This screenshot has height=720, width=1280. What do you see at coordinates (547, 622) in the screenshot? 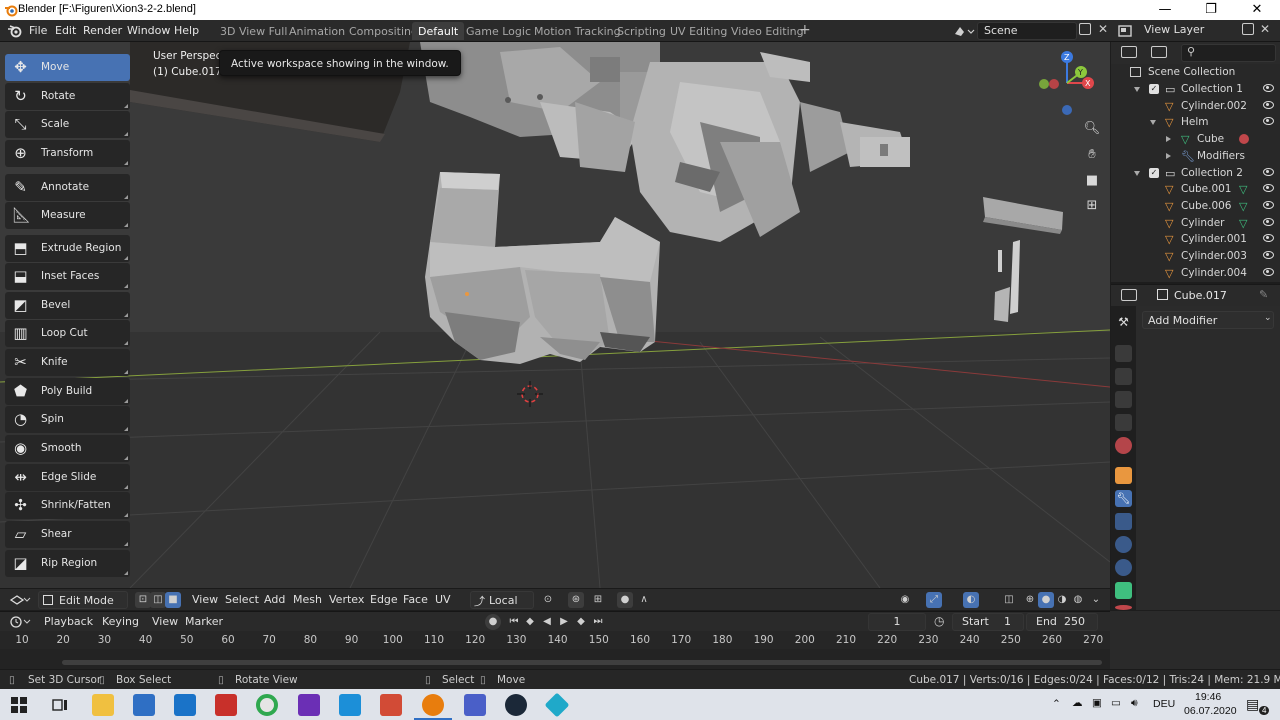
I see `play-reverse-icon: ◀` at bounding box center [547, 622].